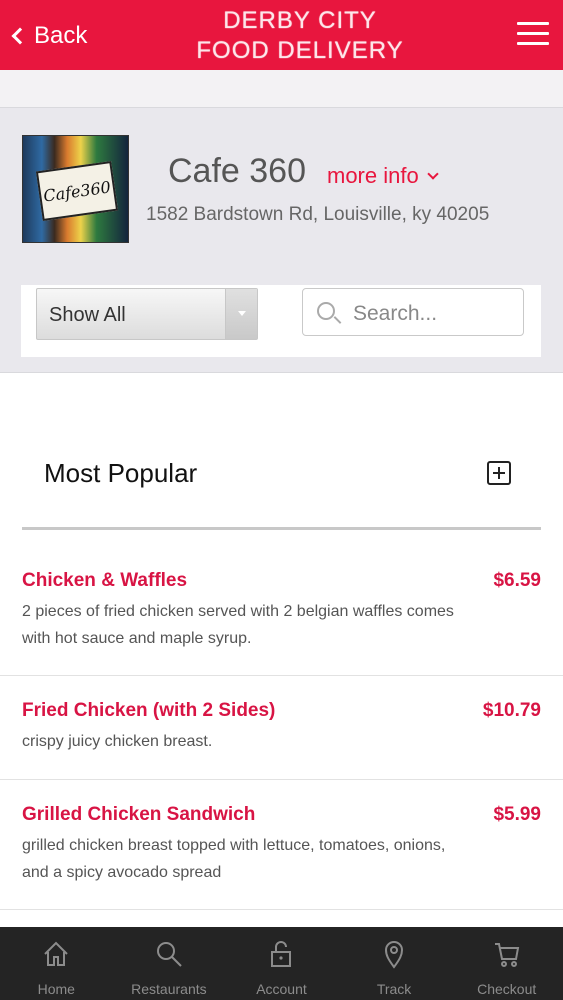  Describe the element at coordinates (506, 955) in the screenshot. I see `cart-icon` at that location.